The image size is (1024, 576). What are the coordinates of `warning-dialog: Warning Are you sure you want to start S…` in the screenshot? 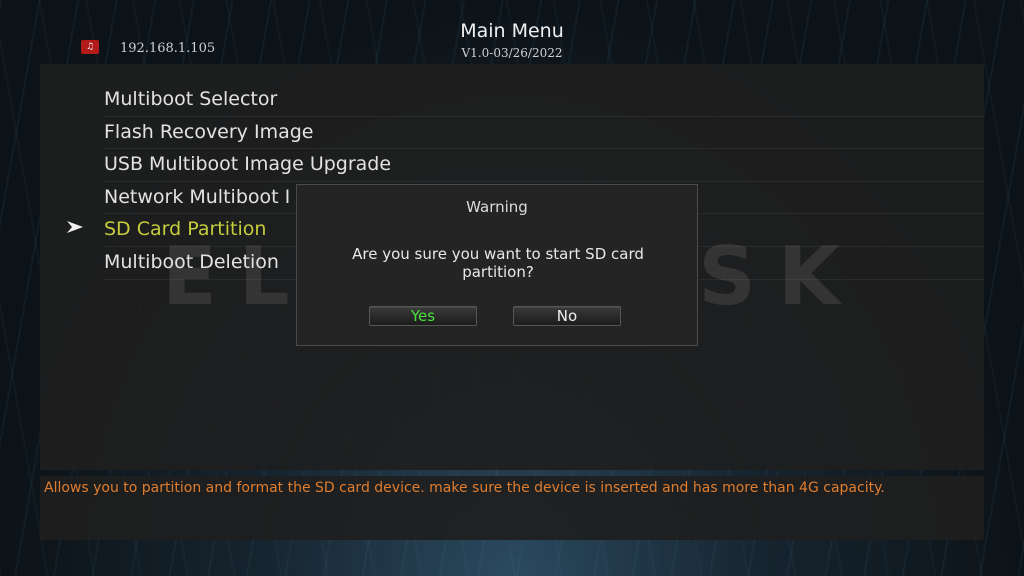 It's located at (497, 265).